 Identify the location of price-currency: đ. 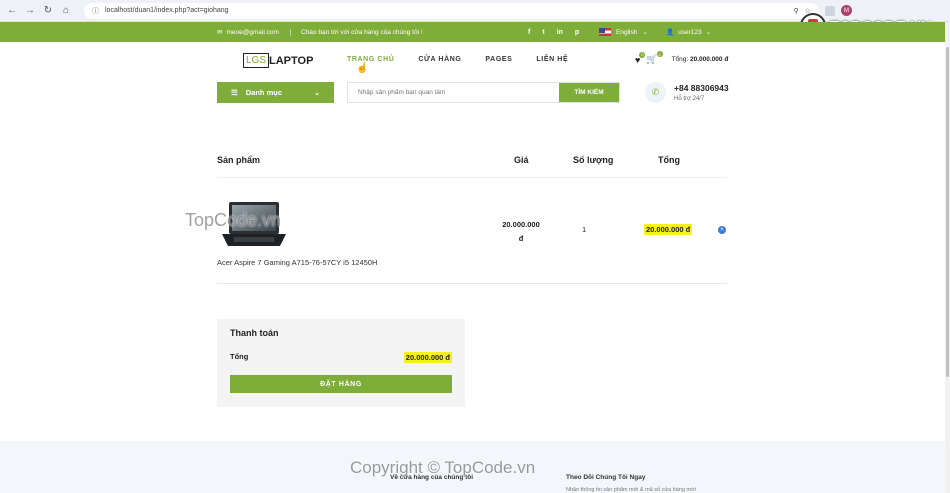
(521, 238).